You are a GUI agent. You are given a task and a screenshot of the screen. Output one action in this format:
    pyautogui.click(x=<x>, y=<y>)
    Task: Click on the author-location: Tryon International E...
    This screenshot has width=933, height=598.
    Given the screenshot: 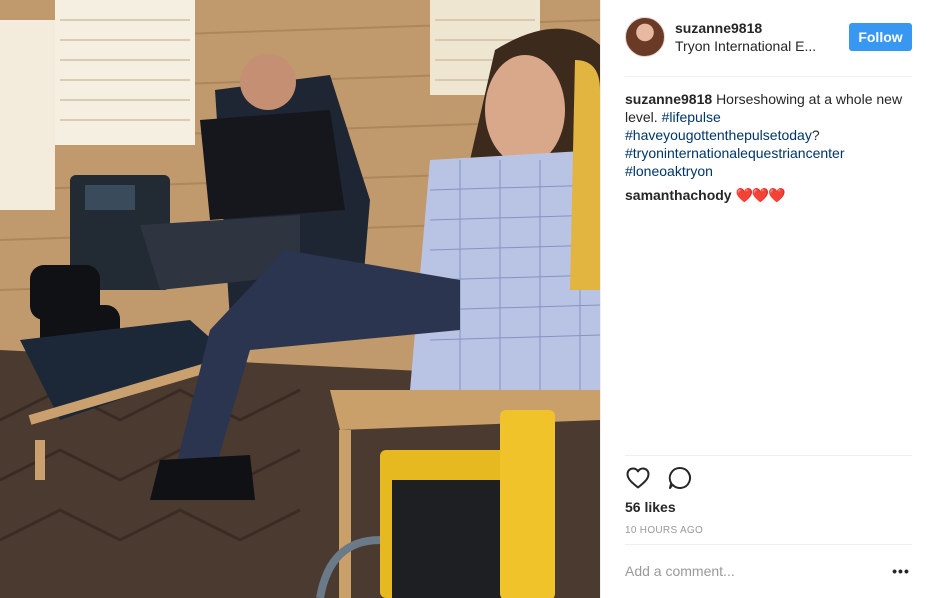 What is the action you would take?
    pyautogui.click(x=750, y=46)
    